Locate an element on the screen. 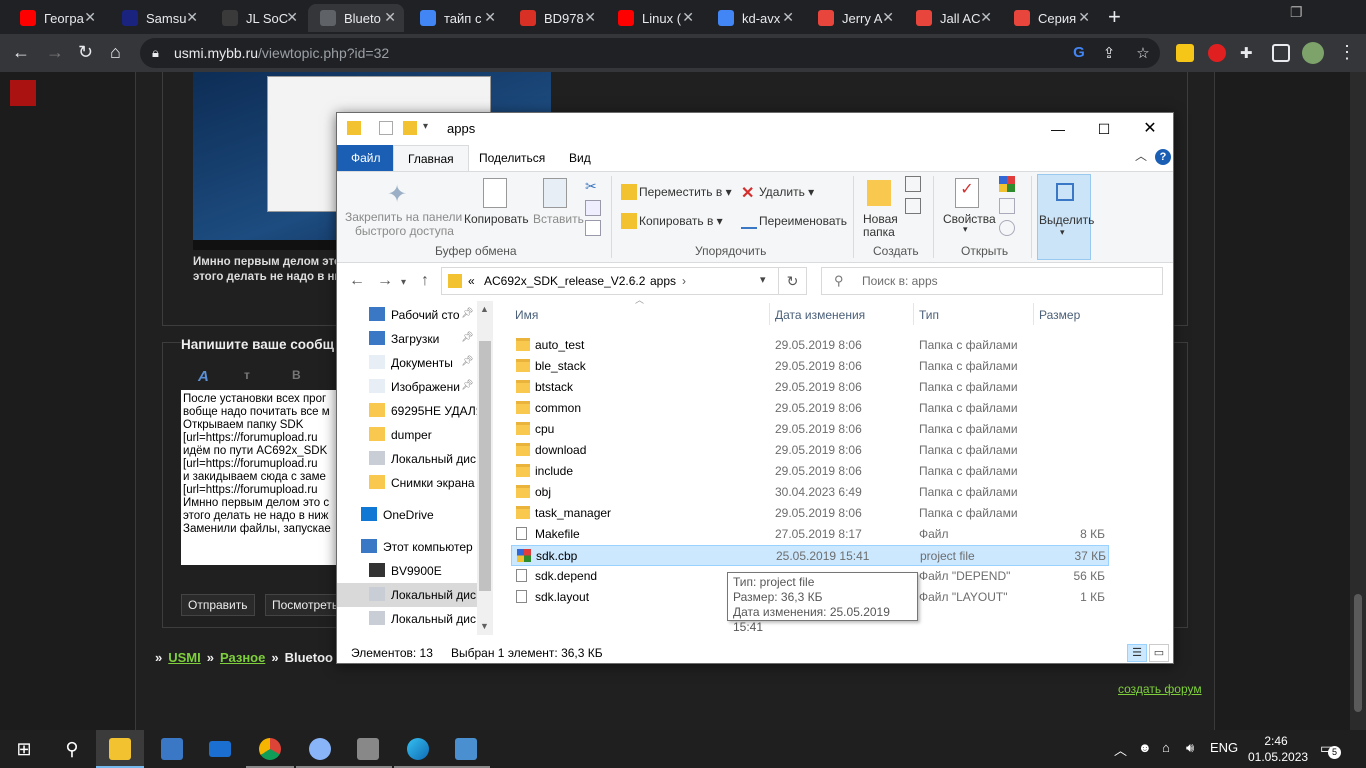 The image size is (1366, 768). file-row: ble_stack 29.05.2019 8:06 Папка с файлами is located at coordinates (810, 366).